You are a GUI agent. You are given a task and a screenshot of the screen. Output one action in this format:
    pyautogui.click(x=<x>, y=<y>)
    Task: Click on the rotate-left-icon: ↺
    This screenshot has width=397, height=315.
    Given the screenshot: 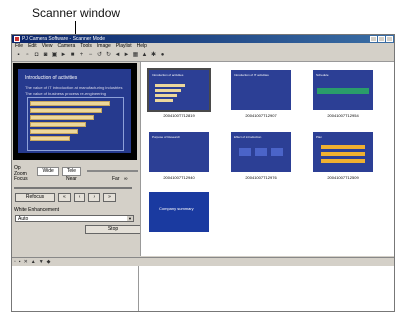 What is the action you would take?
    pyautogui.click(x=99, y=55)
    